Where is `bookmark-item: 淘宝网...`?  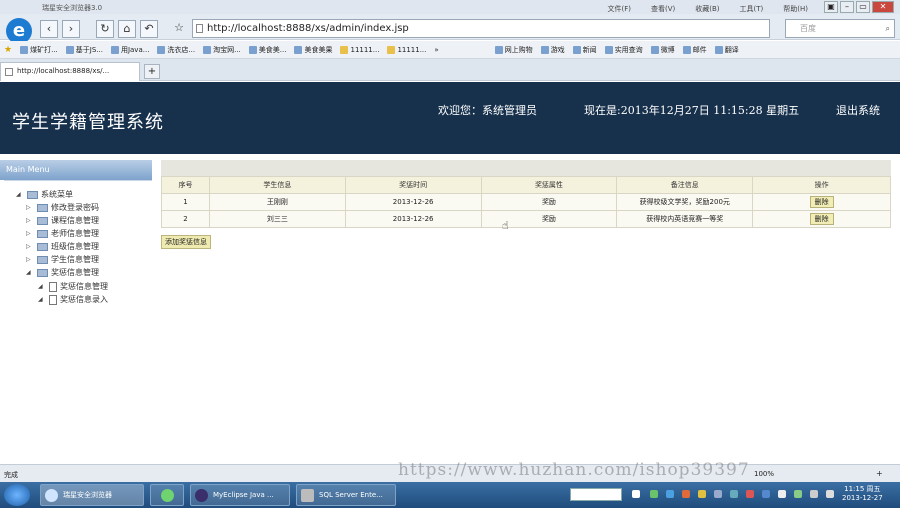
bookmark-item: 淘宝网... is located at coordinates (222, 50).